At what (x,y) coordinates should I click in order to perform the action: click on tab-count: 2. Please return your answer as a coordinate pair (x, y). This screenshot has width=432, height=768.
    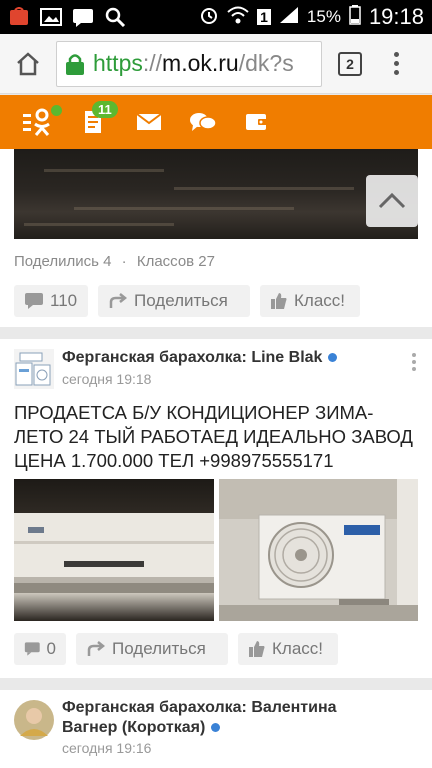
    Looking at the image, I should click on (350, 63).